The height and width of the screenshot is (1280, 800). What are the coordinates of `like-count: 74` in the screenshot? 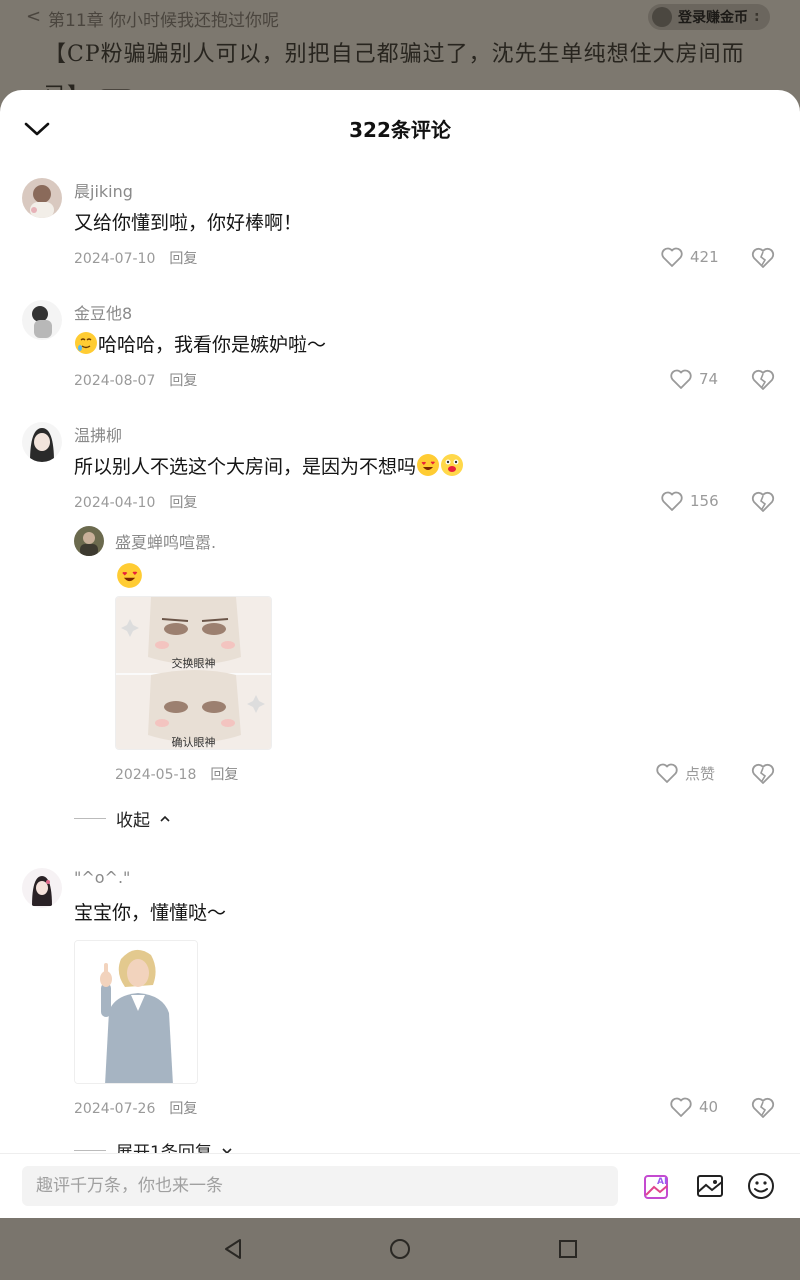 It's located at (709, 379).